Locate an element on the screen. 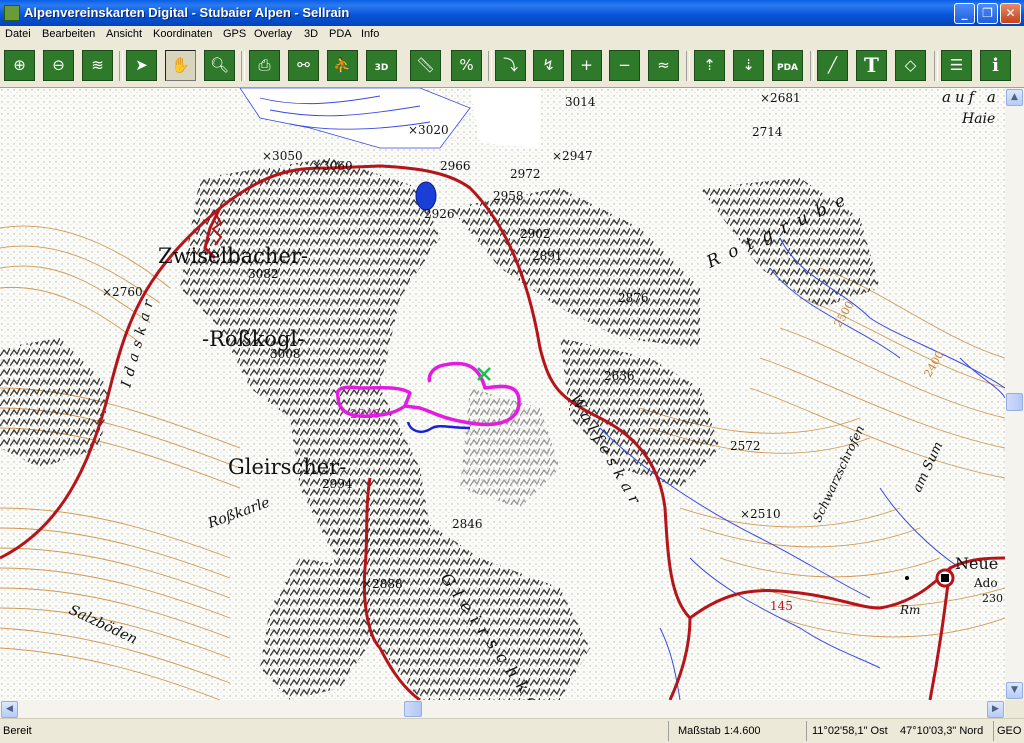 This screenshot has height=743, width=1024. scroll-right-button: ▶ is located at coordinates (995, 709).